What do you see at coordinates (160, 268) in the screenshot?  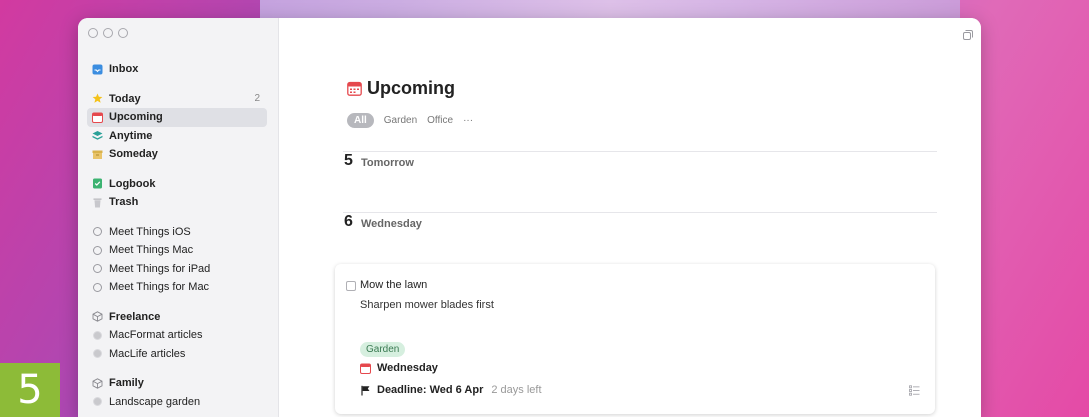 I see `sidebar-item-label: Meet Things for iPad` at bounding box center [160, 268].